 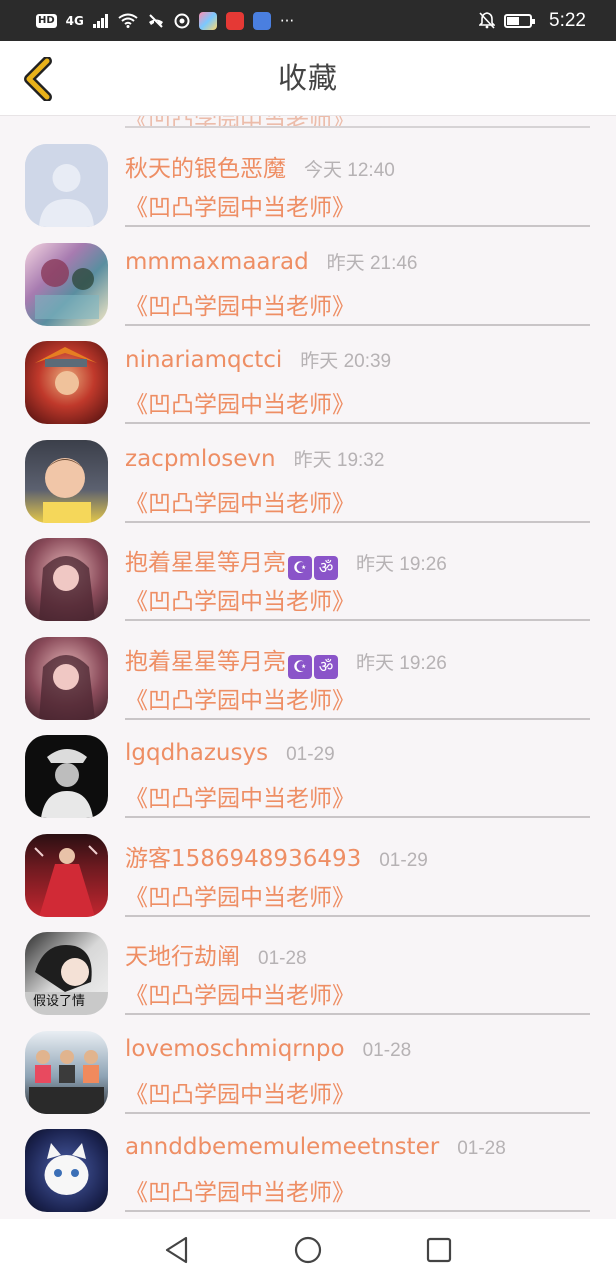 I want to click on status-bar-left: HD 4G ···, so click(x=165, y=20).